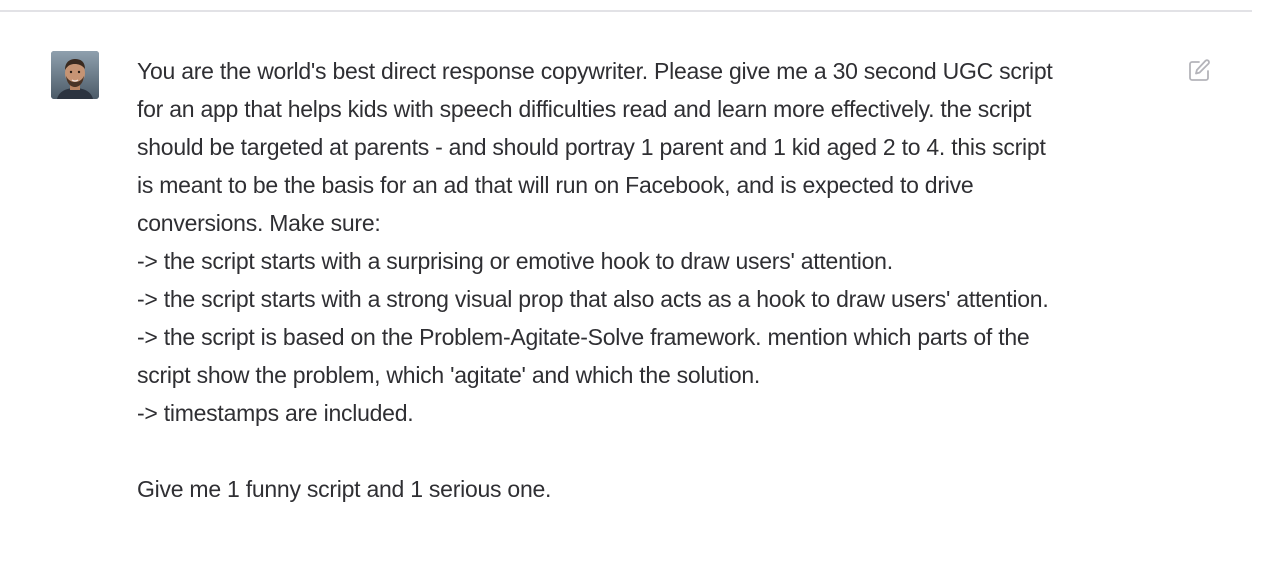 The height and width of the screenshot is (572, 1270). I want to click on edit-icon, so click(1199, 71).